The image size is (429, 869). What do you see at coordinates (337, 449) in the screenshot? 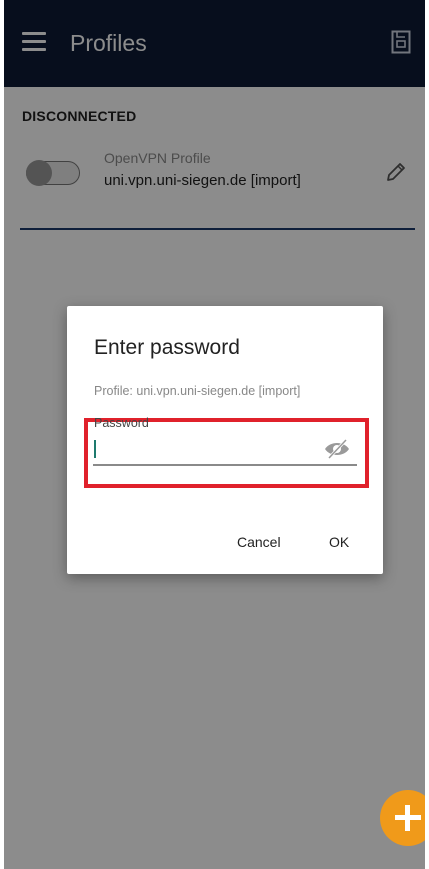
I see `eye-off-icon` at bounding box center [337, 449].